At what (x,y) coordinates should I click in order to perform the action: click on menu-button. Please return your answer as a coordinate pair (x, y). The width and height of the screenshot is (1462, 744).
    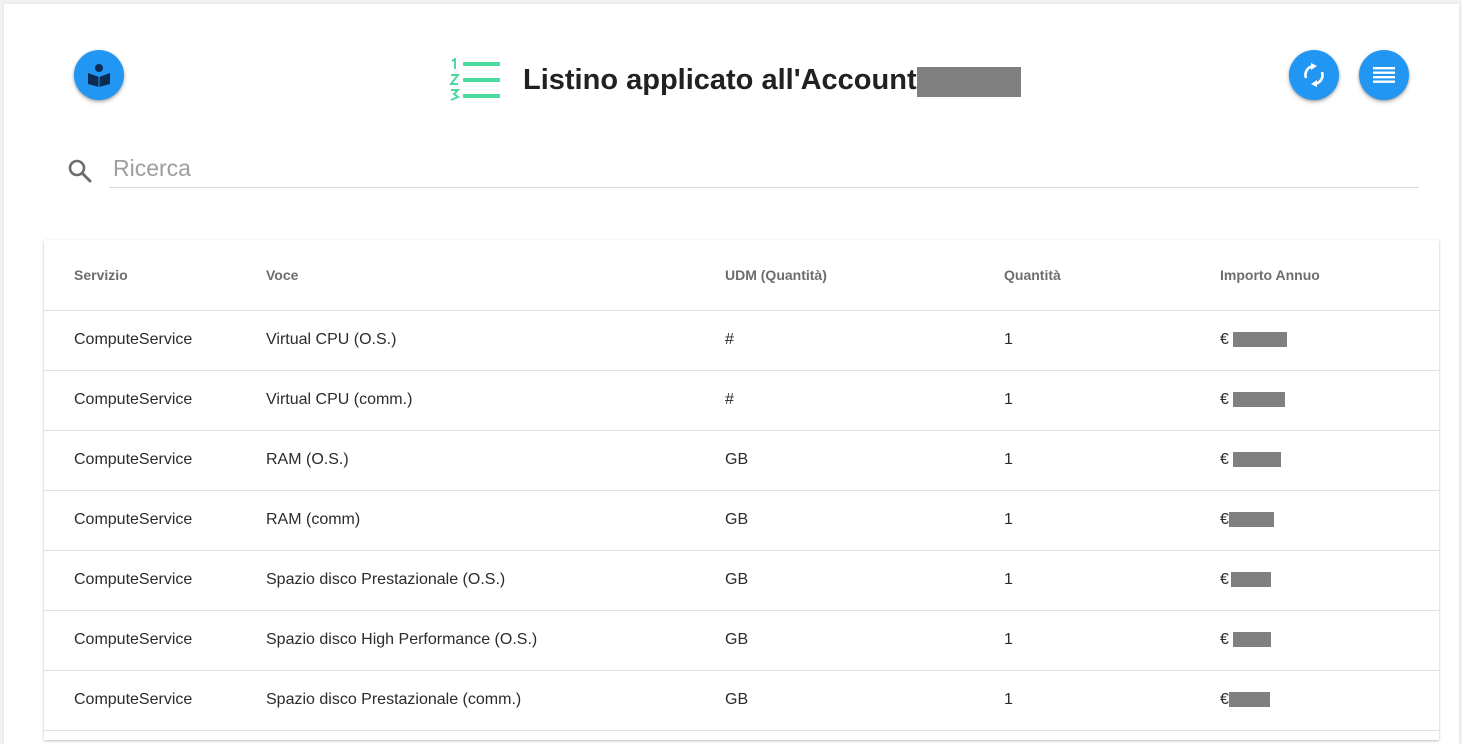
    Looking at the image, I should click on (1384, 75).